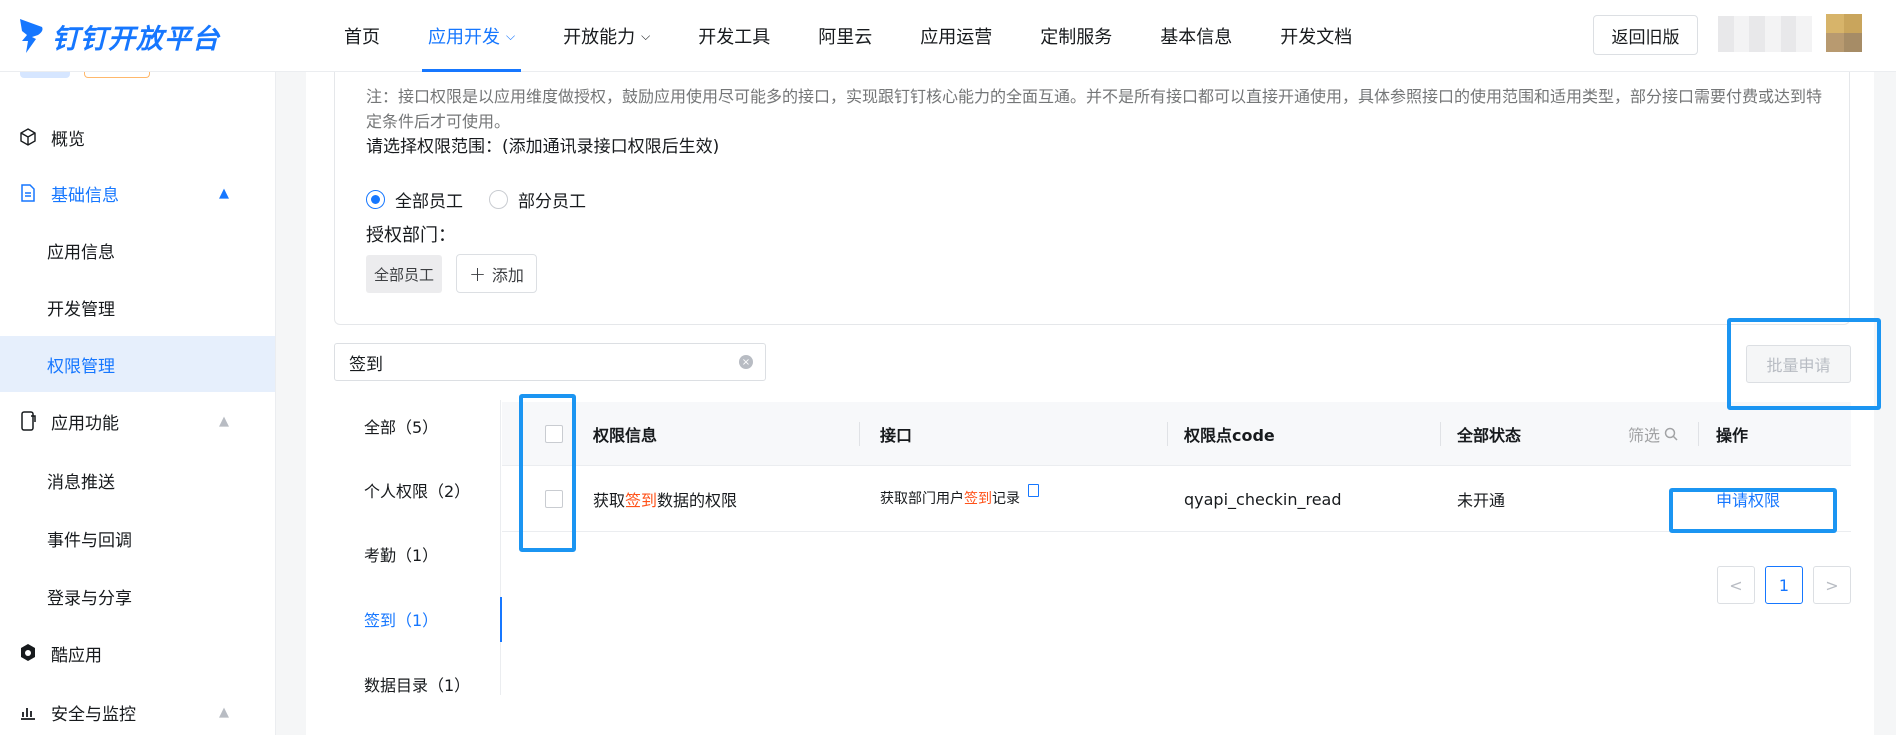 Image resolution: width=1896 pixels, height=735 pixels. I want to click on dept-tag: 全部员工, so click(404, 274).